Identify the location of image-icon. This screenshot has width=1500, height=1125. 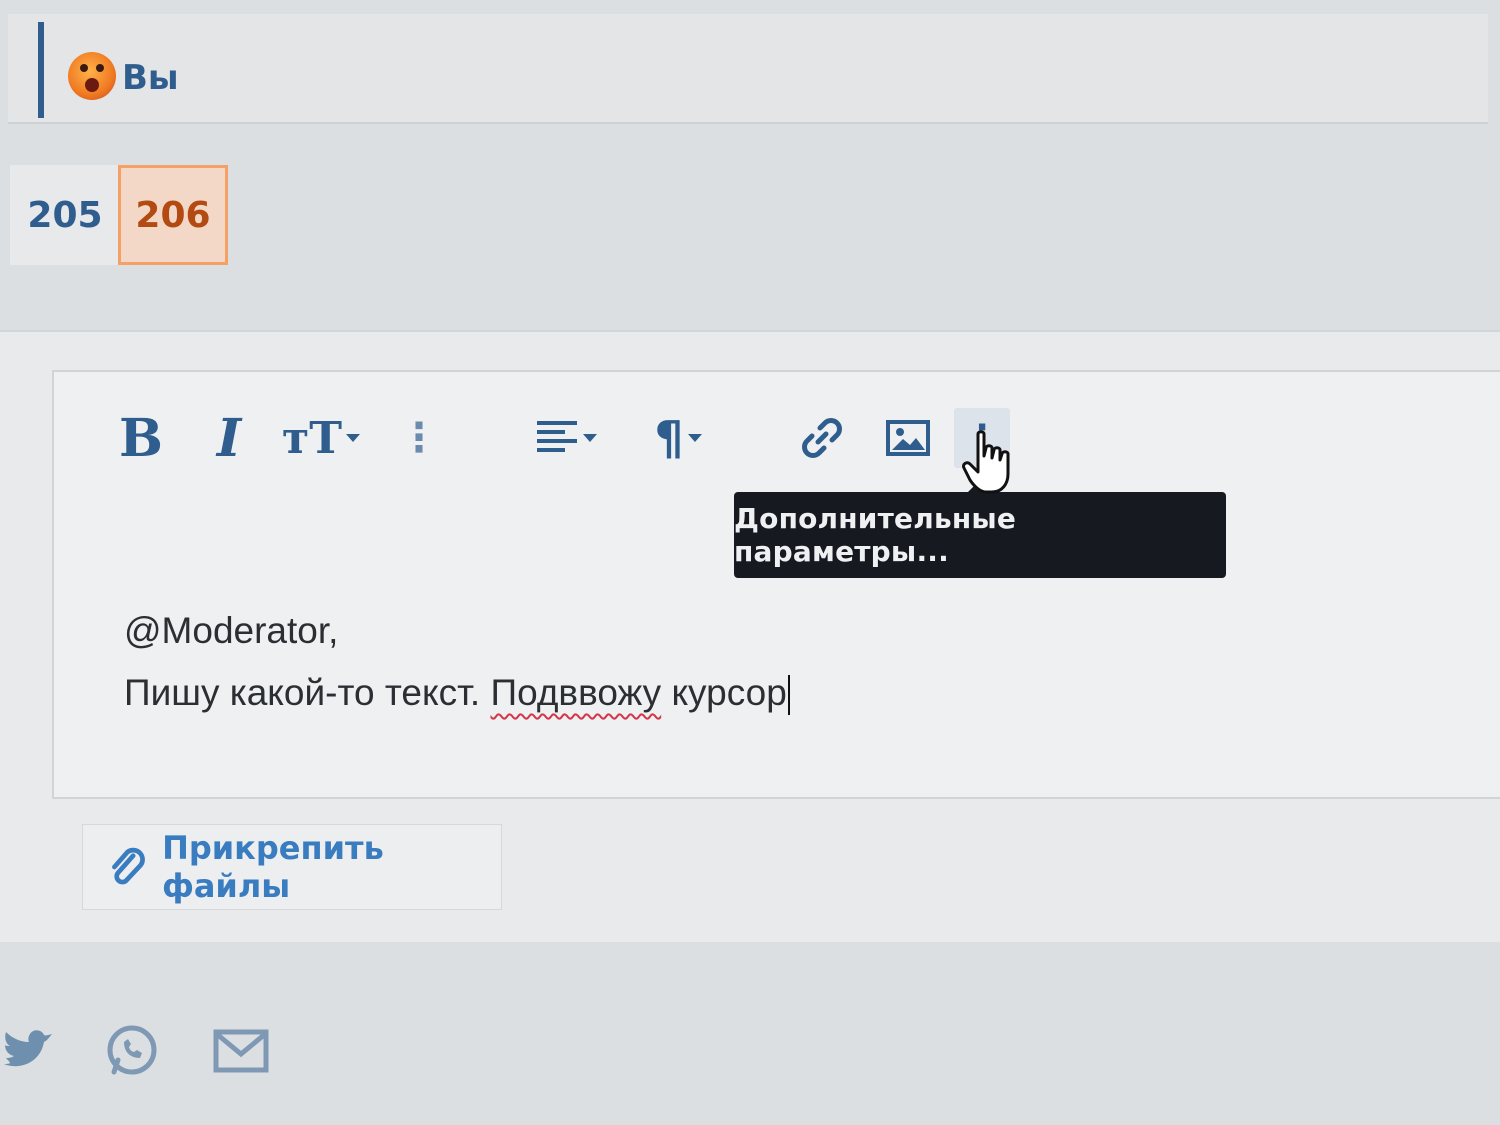
(908, 438).